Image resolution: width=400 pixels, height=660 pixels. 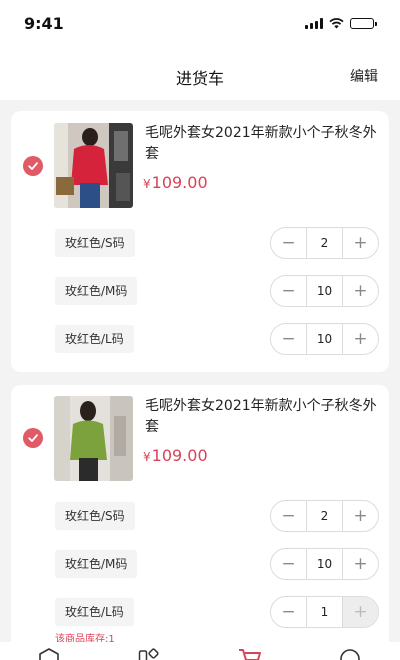 What do you see at coordinates (44, 23) in the screenshot?
I see `status-time: 9:41` at bounding box center [44, 23].